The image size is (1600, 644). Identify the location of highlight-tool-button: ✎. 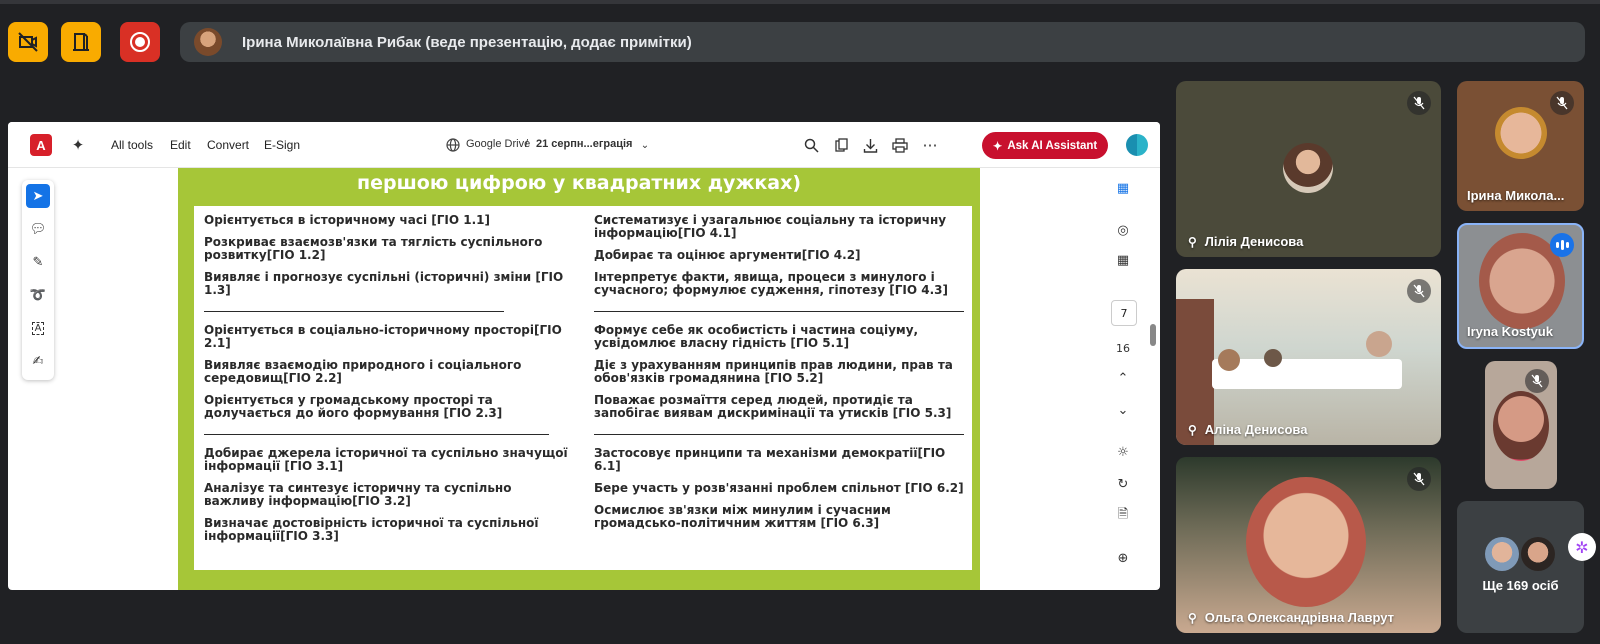
(38, 262).